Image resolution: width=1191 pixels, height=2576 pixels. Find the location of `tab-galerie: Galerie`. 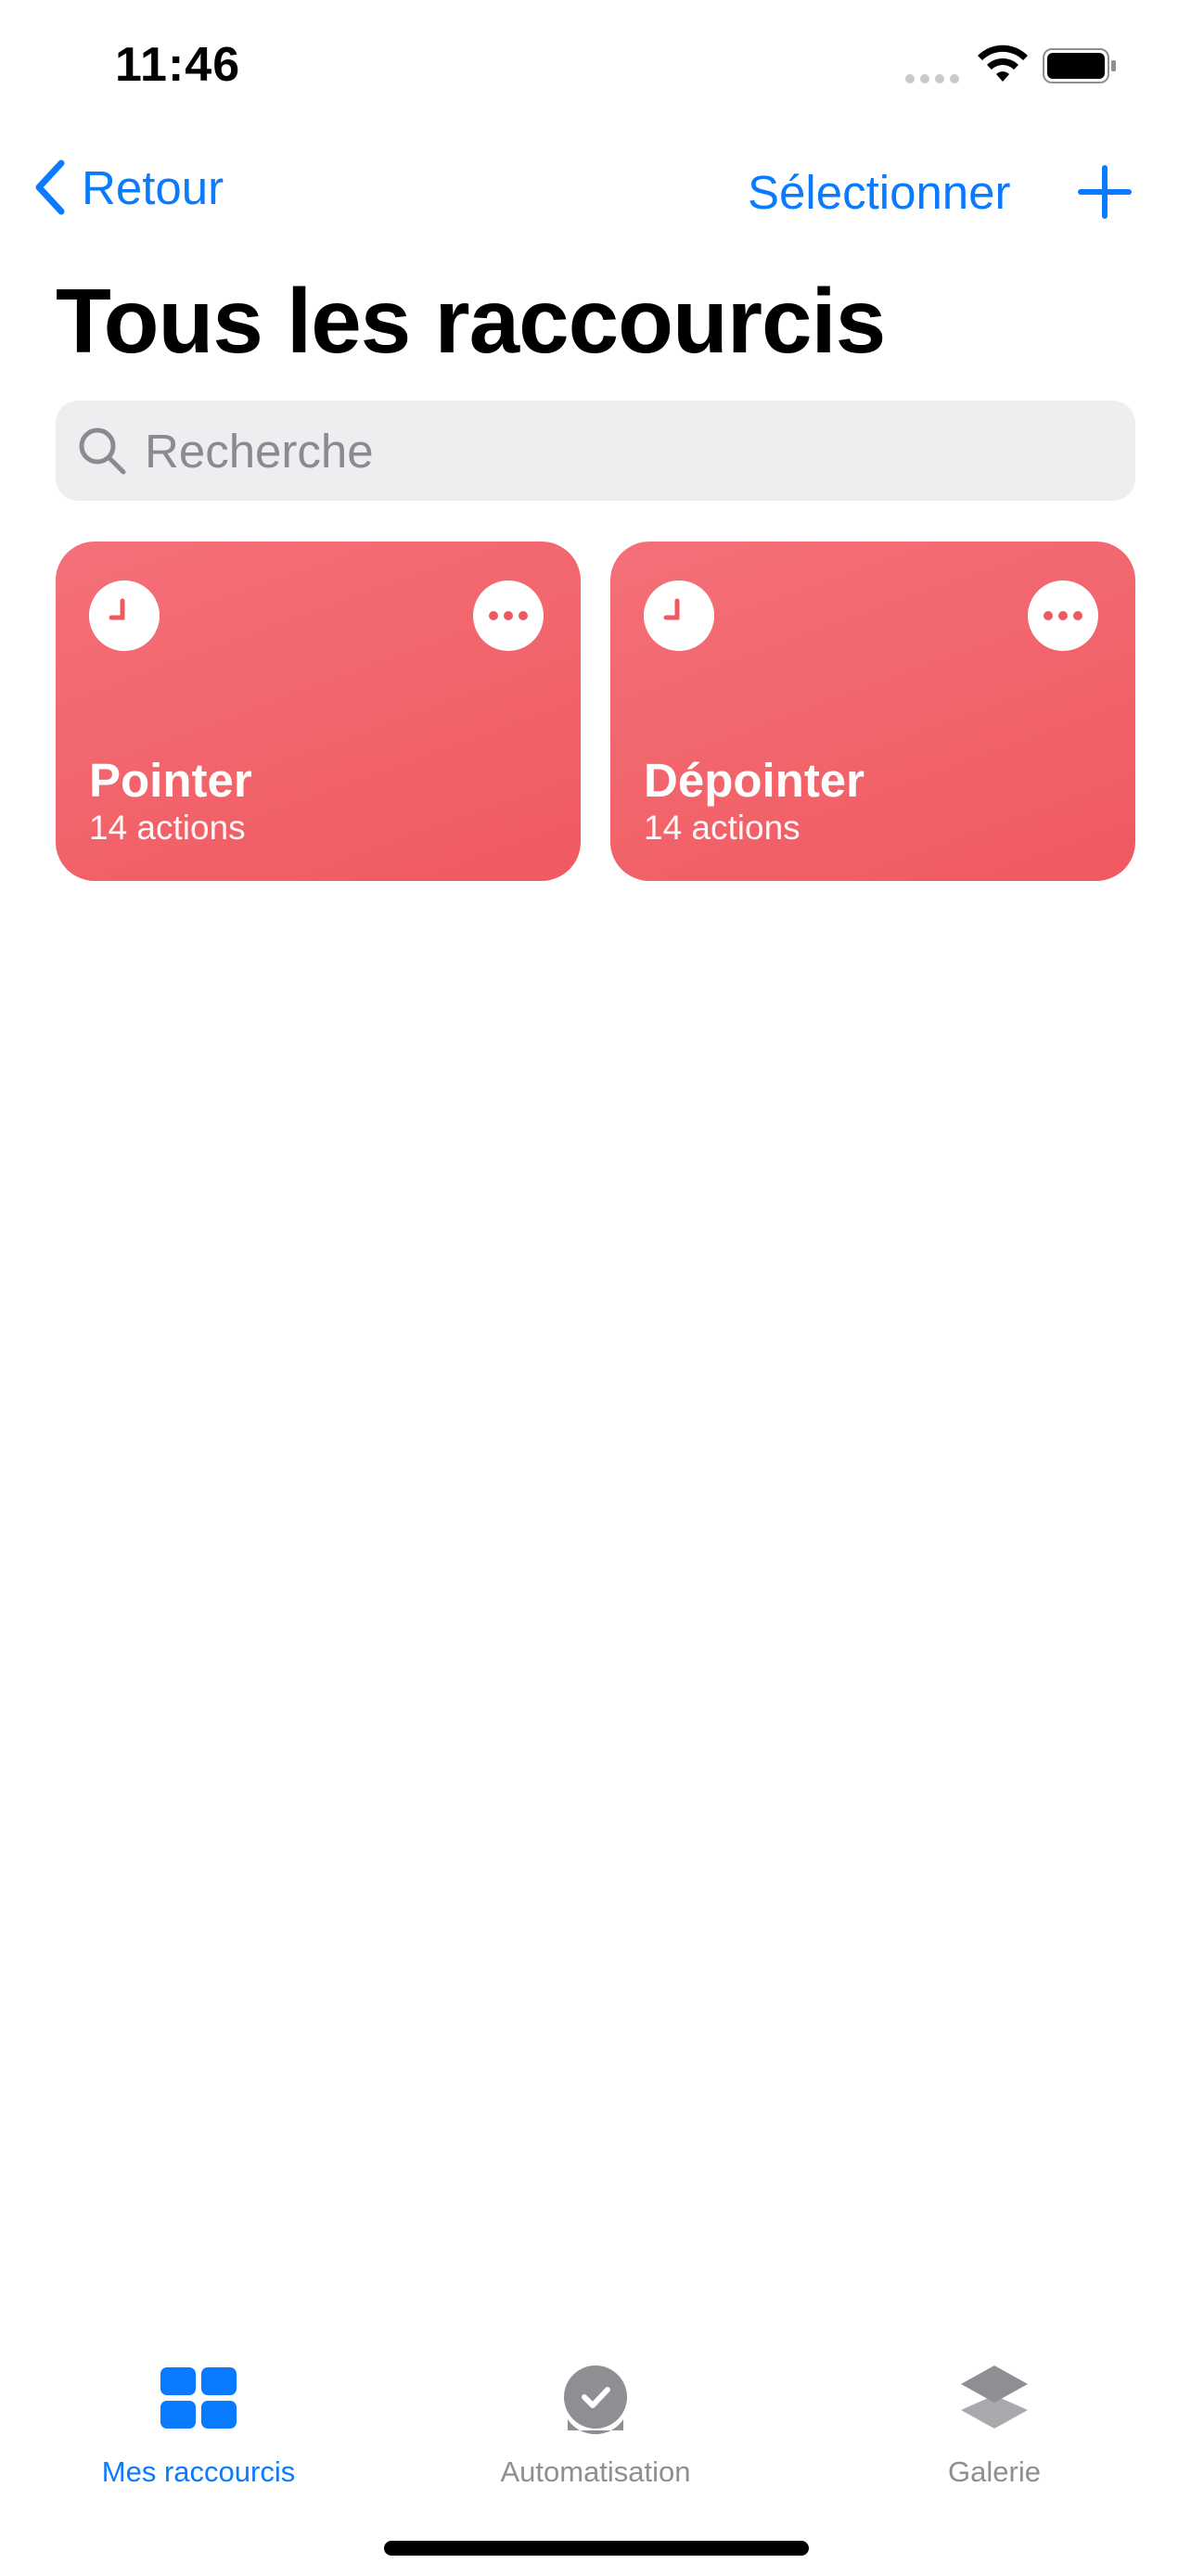

tab-galerie: Galerie is located at coordinates (995, 2425).